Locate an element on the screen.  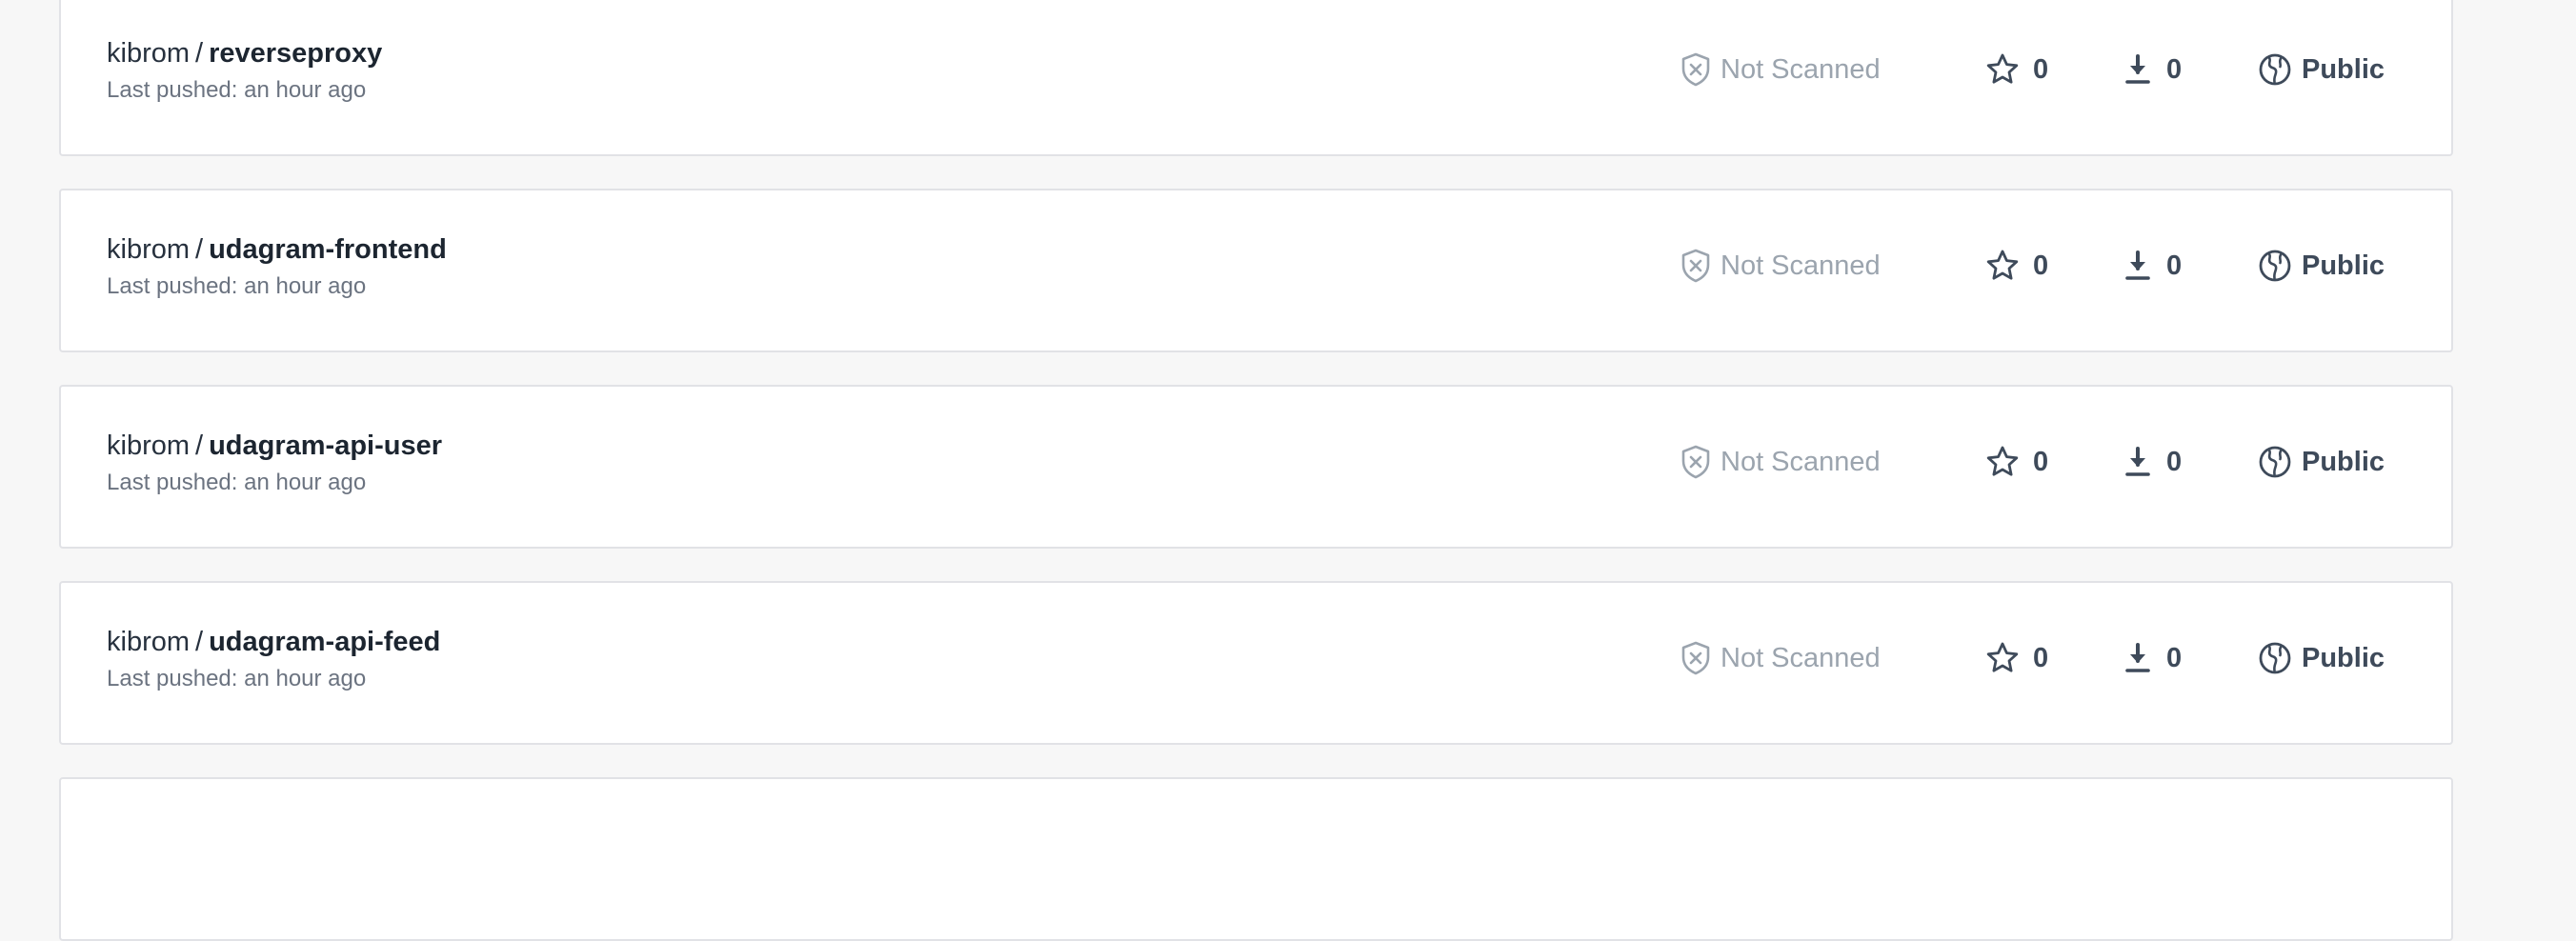
repository-title: kibrom / udagram-api-feed is located at coordinates (273, 642).